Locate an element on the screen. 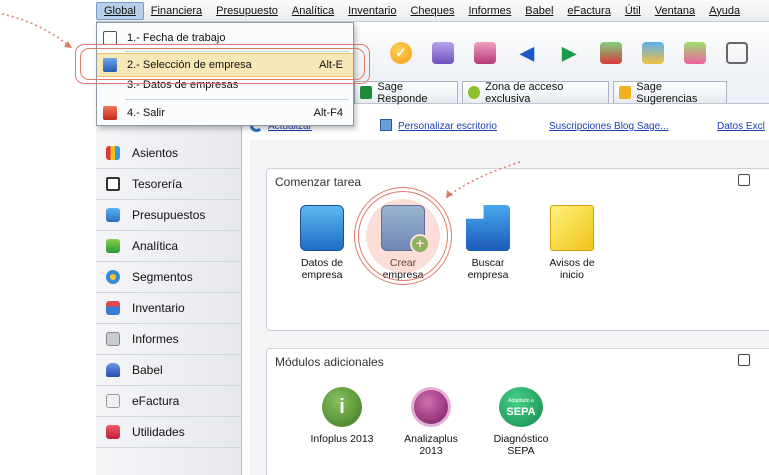  arrow-to-tile is located at coordinates (483, 180).